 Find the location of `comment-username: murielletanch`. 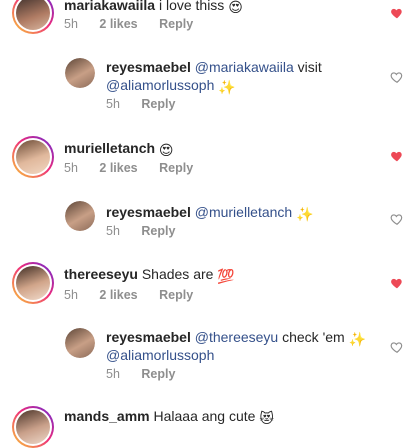

comment-username: murielletanch is located at coordinates (109, 148).